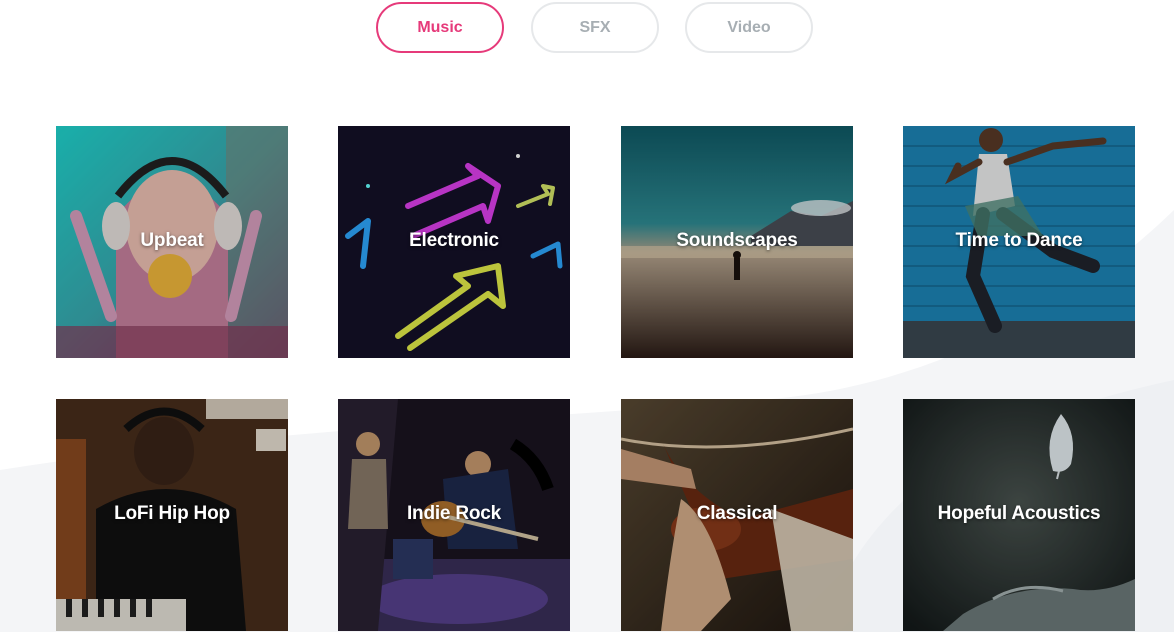  I want to click on genre-label: Electronic, so click(454, 240).